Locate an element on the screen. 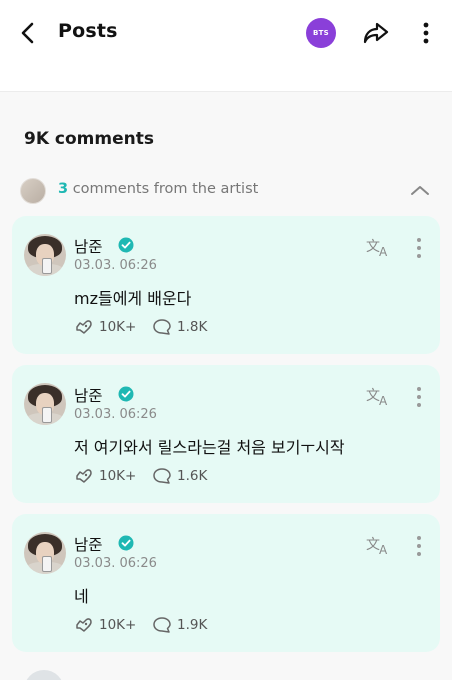 Image resolution: width=452 pixels, height=680 pixels. collapse-button is located at coordinates (420, 190).